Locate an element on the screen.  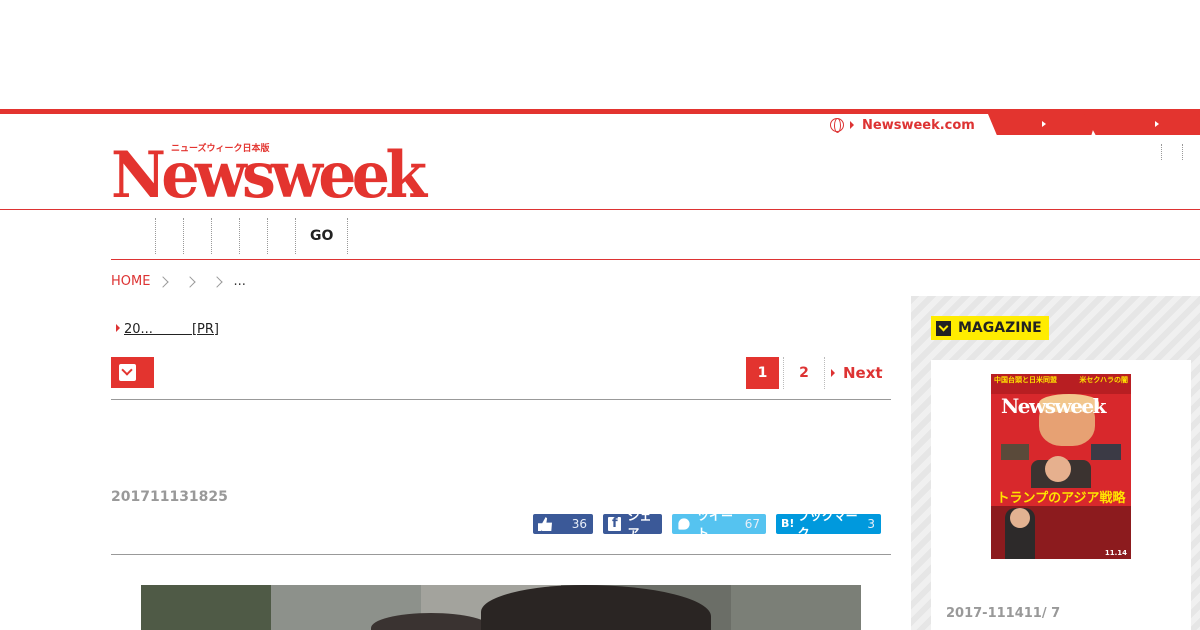
article-date: 201711131825 is located at coordinates (169, 497).